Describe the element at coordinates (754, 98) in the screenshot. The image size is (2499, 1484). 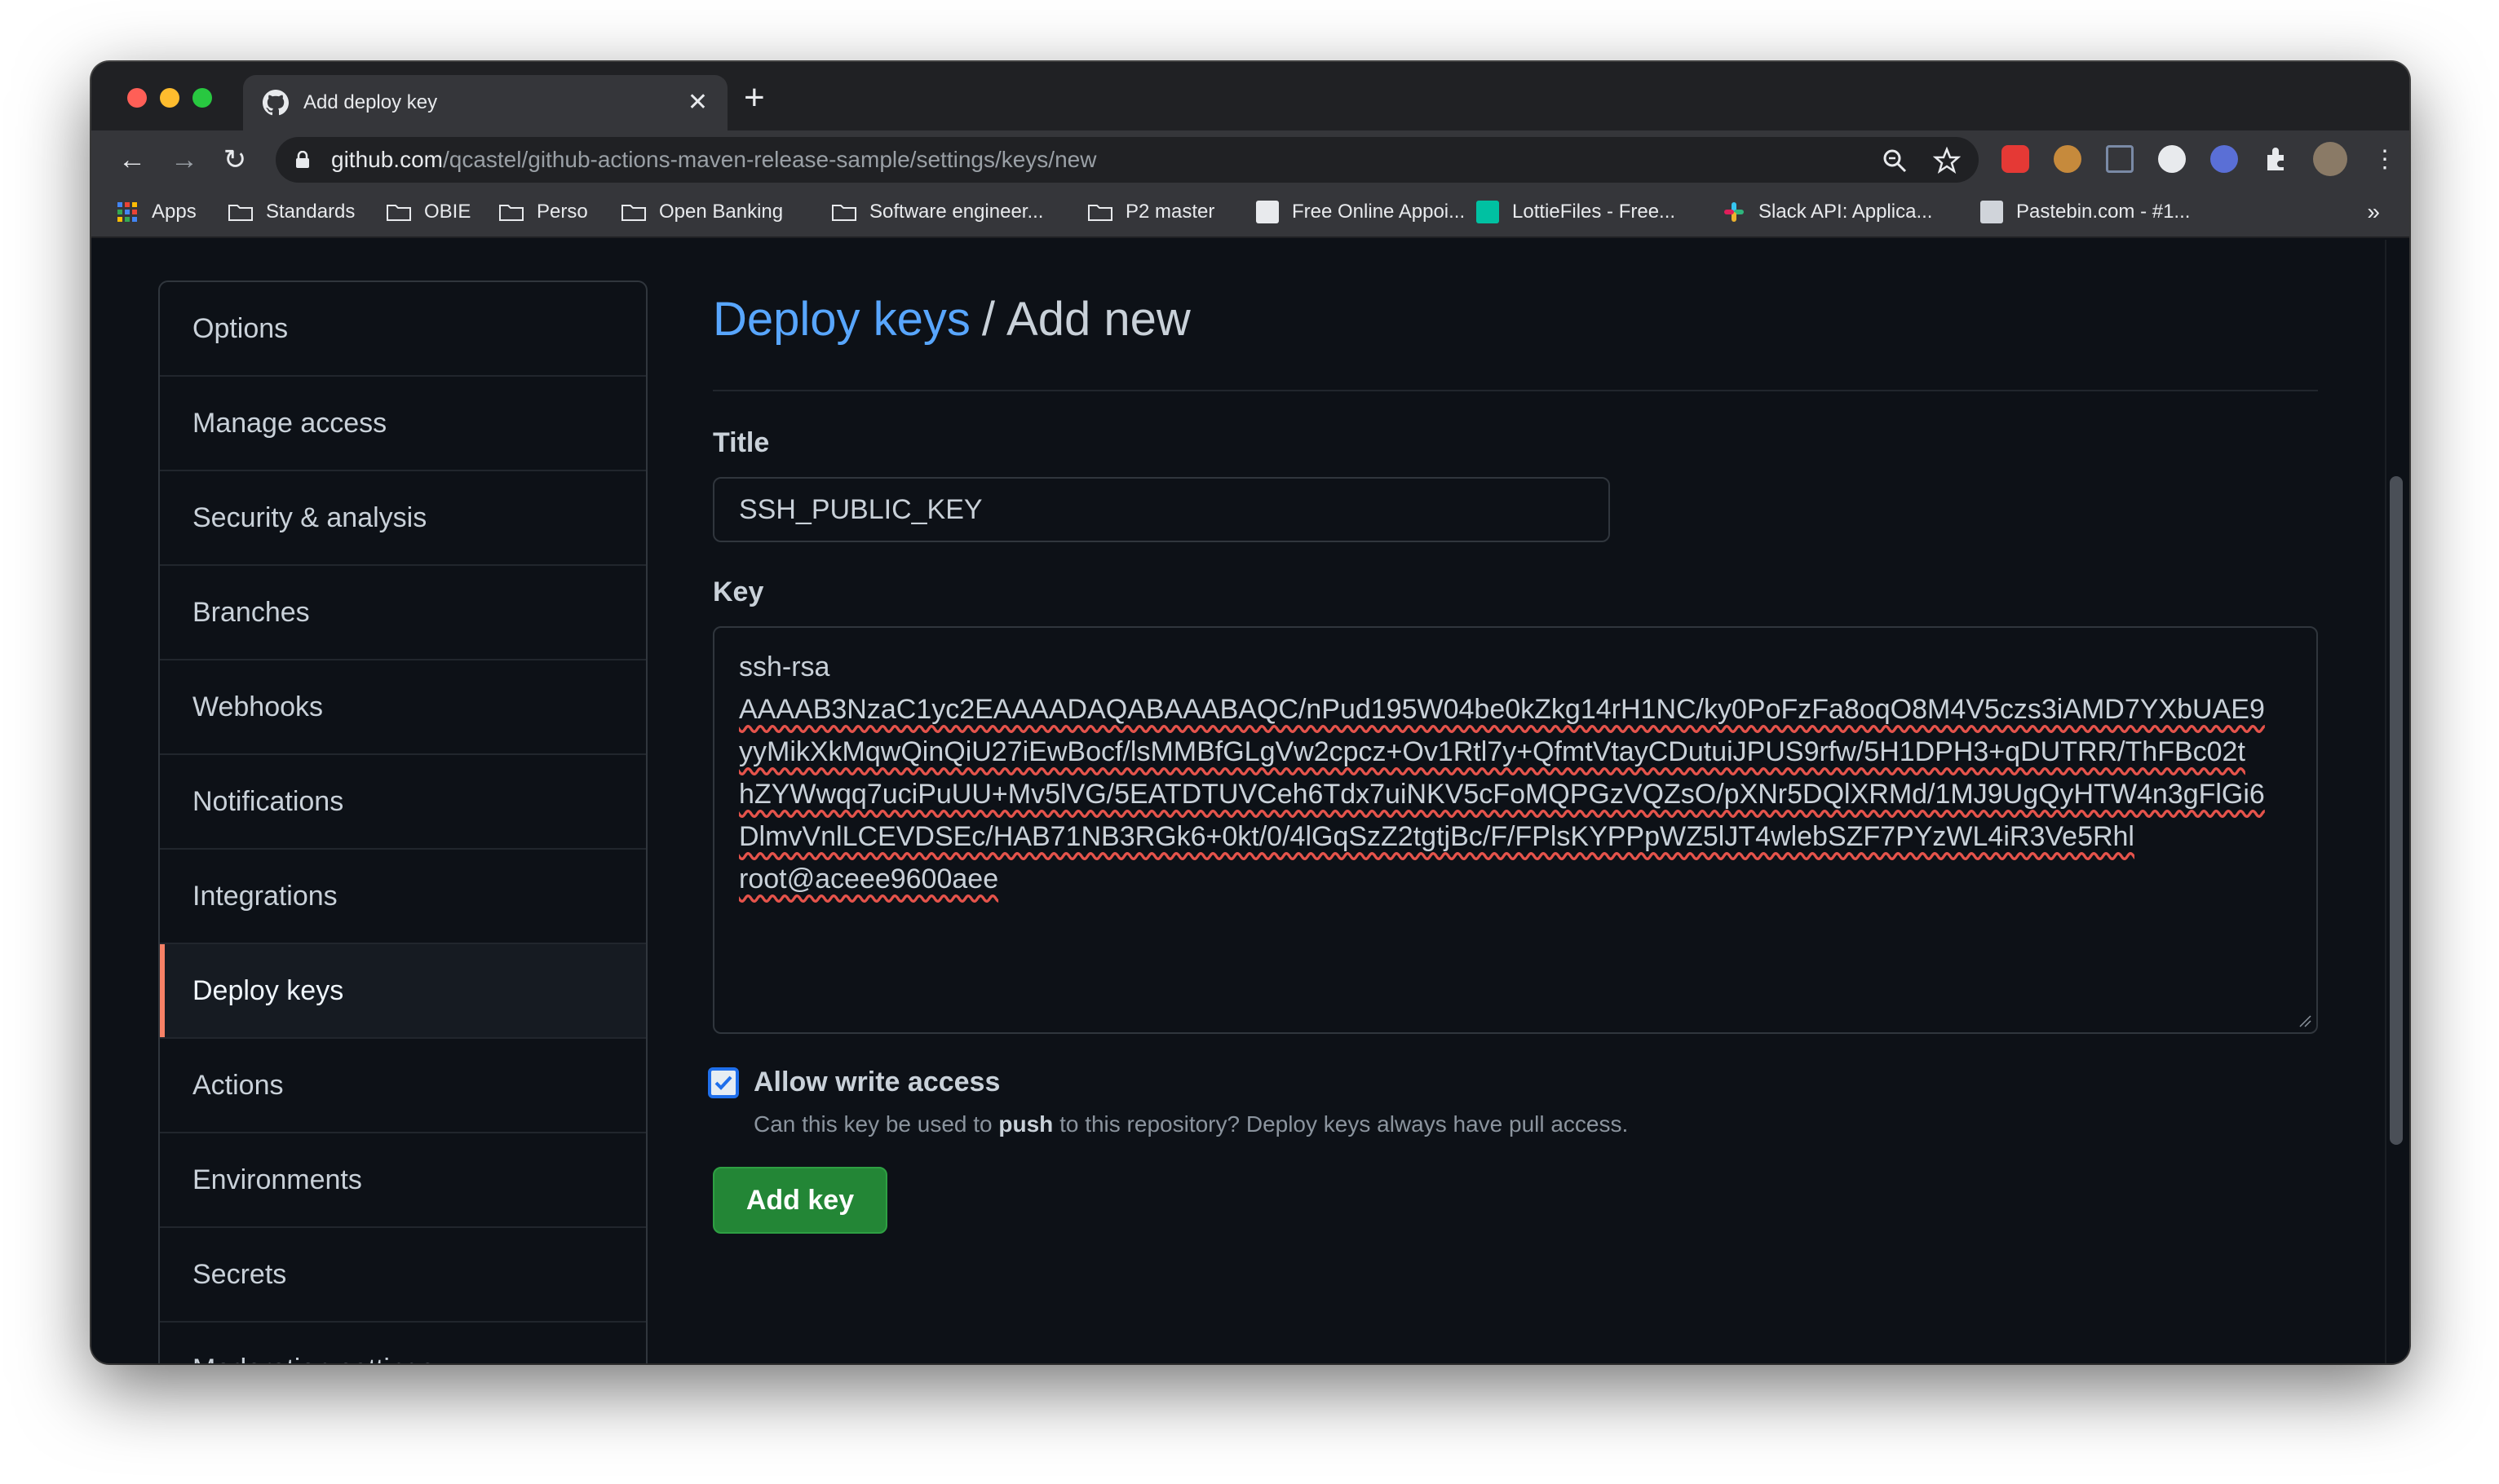
I see `new-tab-button: +` at that location.